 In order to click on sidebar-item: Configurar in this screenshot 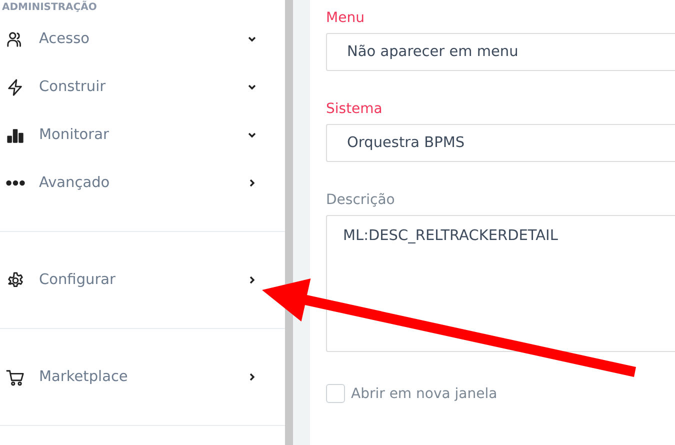, I will do `click(142, 280)`.